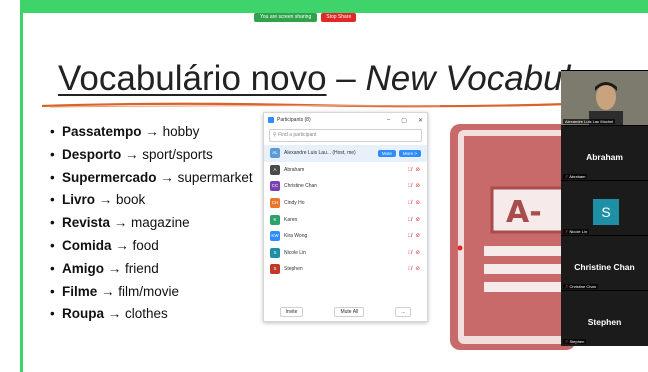  What do you see at coordinates (295, 252) in the screenshot?
I see `participant-name: Nicole Lin` at bounding box center [295, 252].